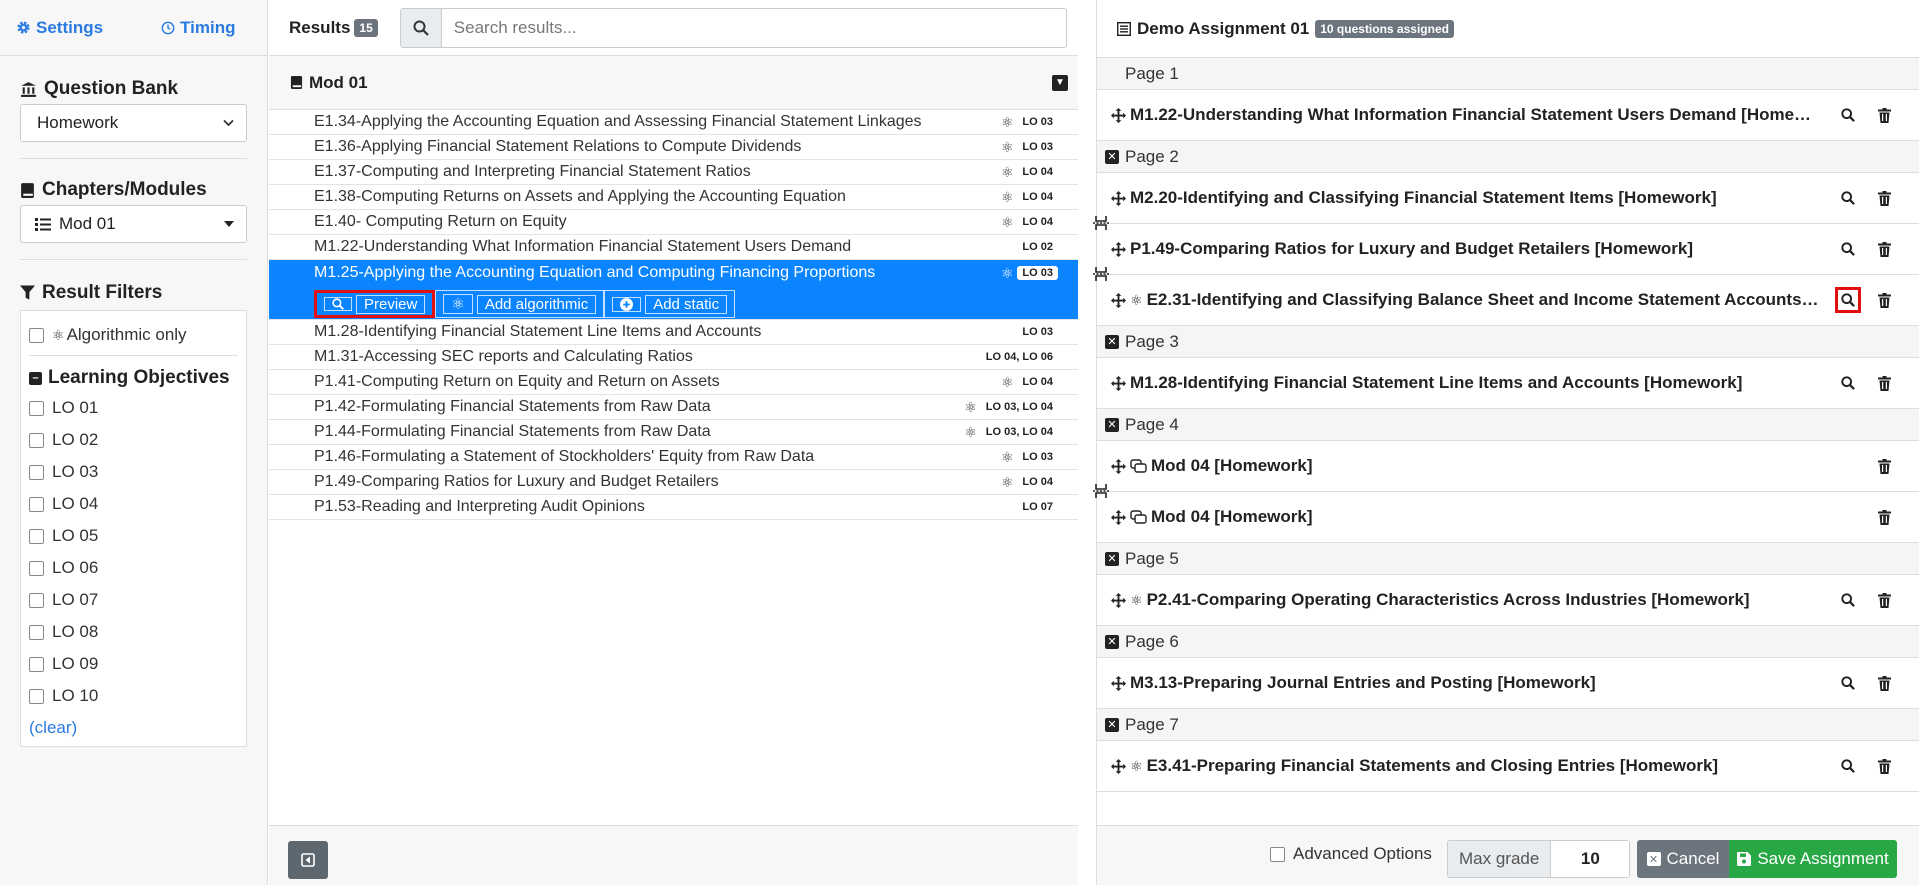 The height and width of the screenshot is (885, 1919). Describe the element at coordinates (670, 304) in the screenshot. I see `add-static-button: Add static` at that location.